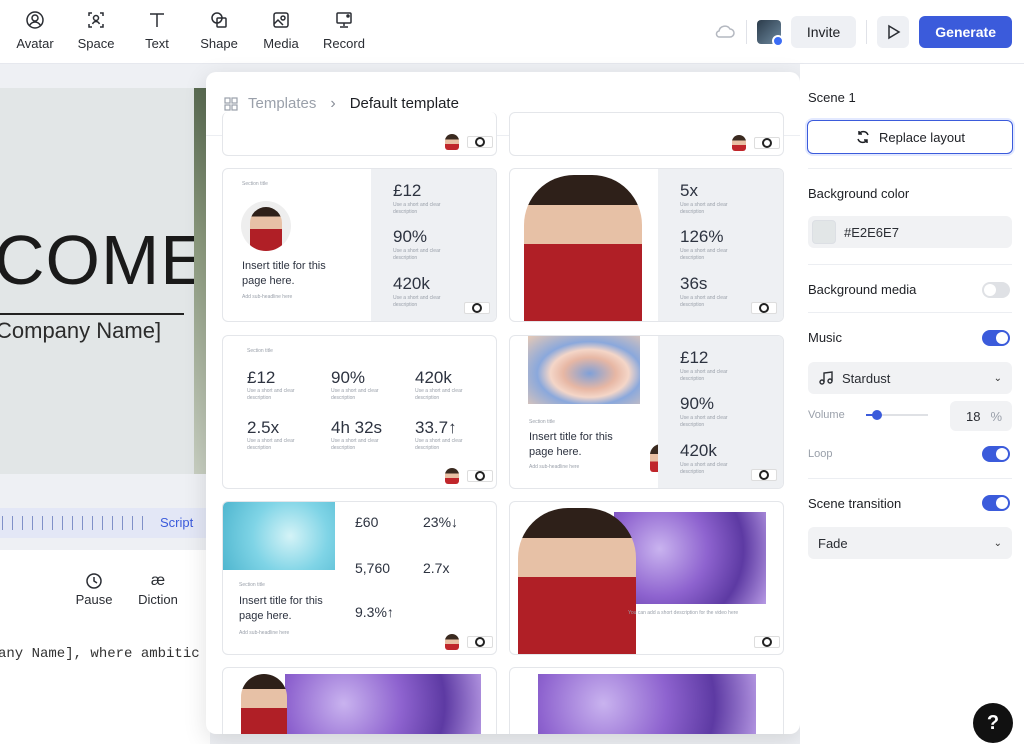 The width and height of the screenshot is (1024, 744). I want to click on canvas-headline: COME, so click(104, 260).